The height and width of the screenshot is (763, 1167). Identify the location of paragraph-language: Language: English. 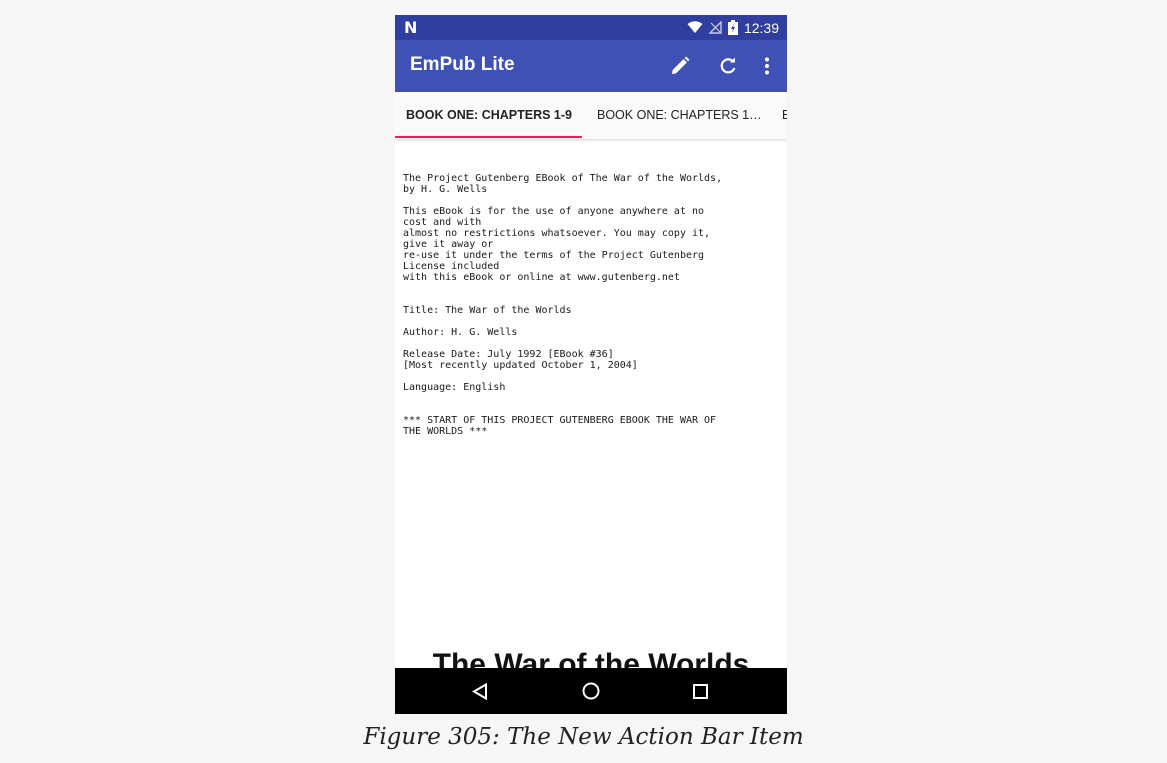
(454, 387).